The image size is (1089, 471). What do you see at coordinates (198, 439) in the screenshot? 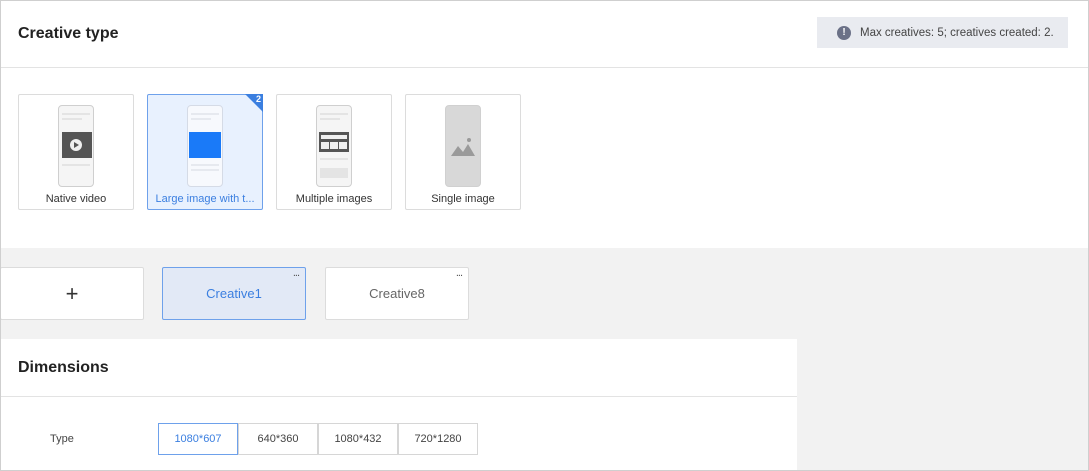
I see `dimension-option-1080x607: 1080*607` at bounding box center [198, 439].